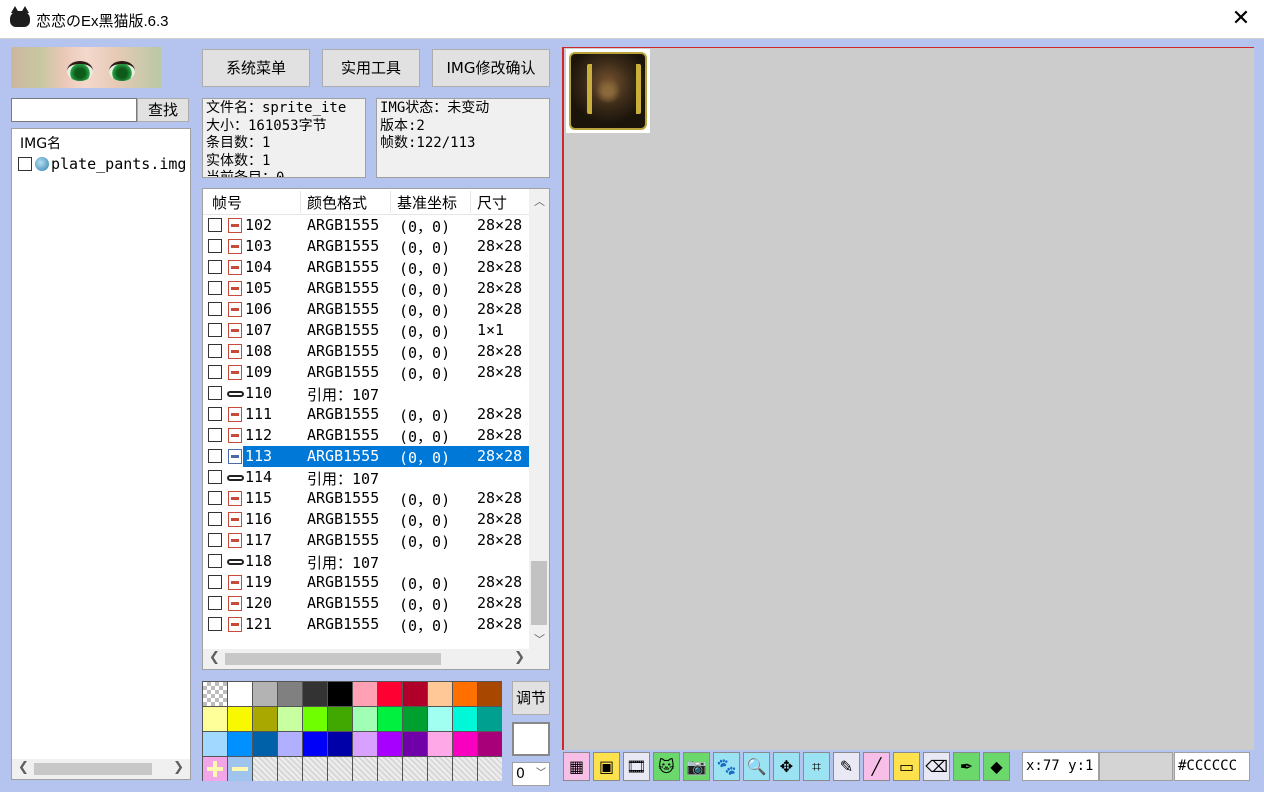  What do you see at coordinates (491, 68) in the screenshot?
I see `img-confirm-button: IMG修改确认` at bounding box center [491, 68].